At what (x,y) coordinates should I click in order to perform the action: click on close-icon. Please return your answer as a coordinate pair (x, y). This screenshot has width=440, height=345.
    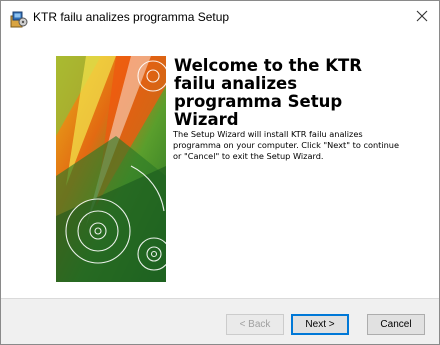
    Looking at the image, I should click on (422, 18).